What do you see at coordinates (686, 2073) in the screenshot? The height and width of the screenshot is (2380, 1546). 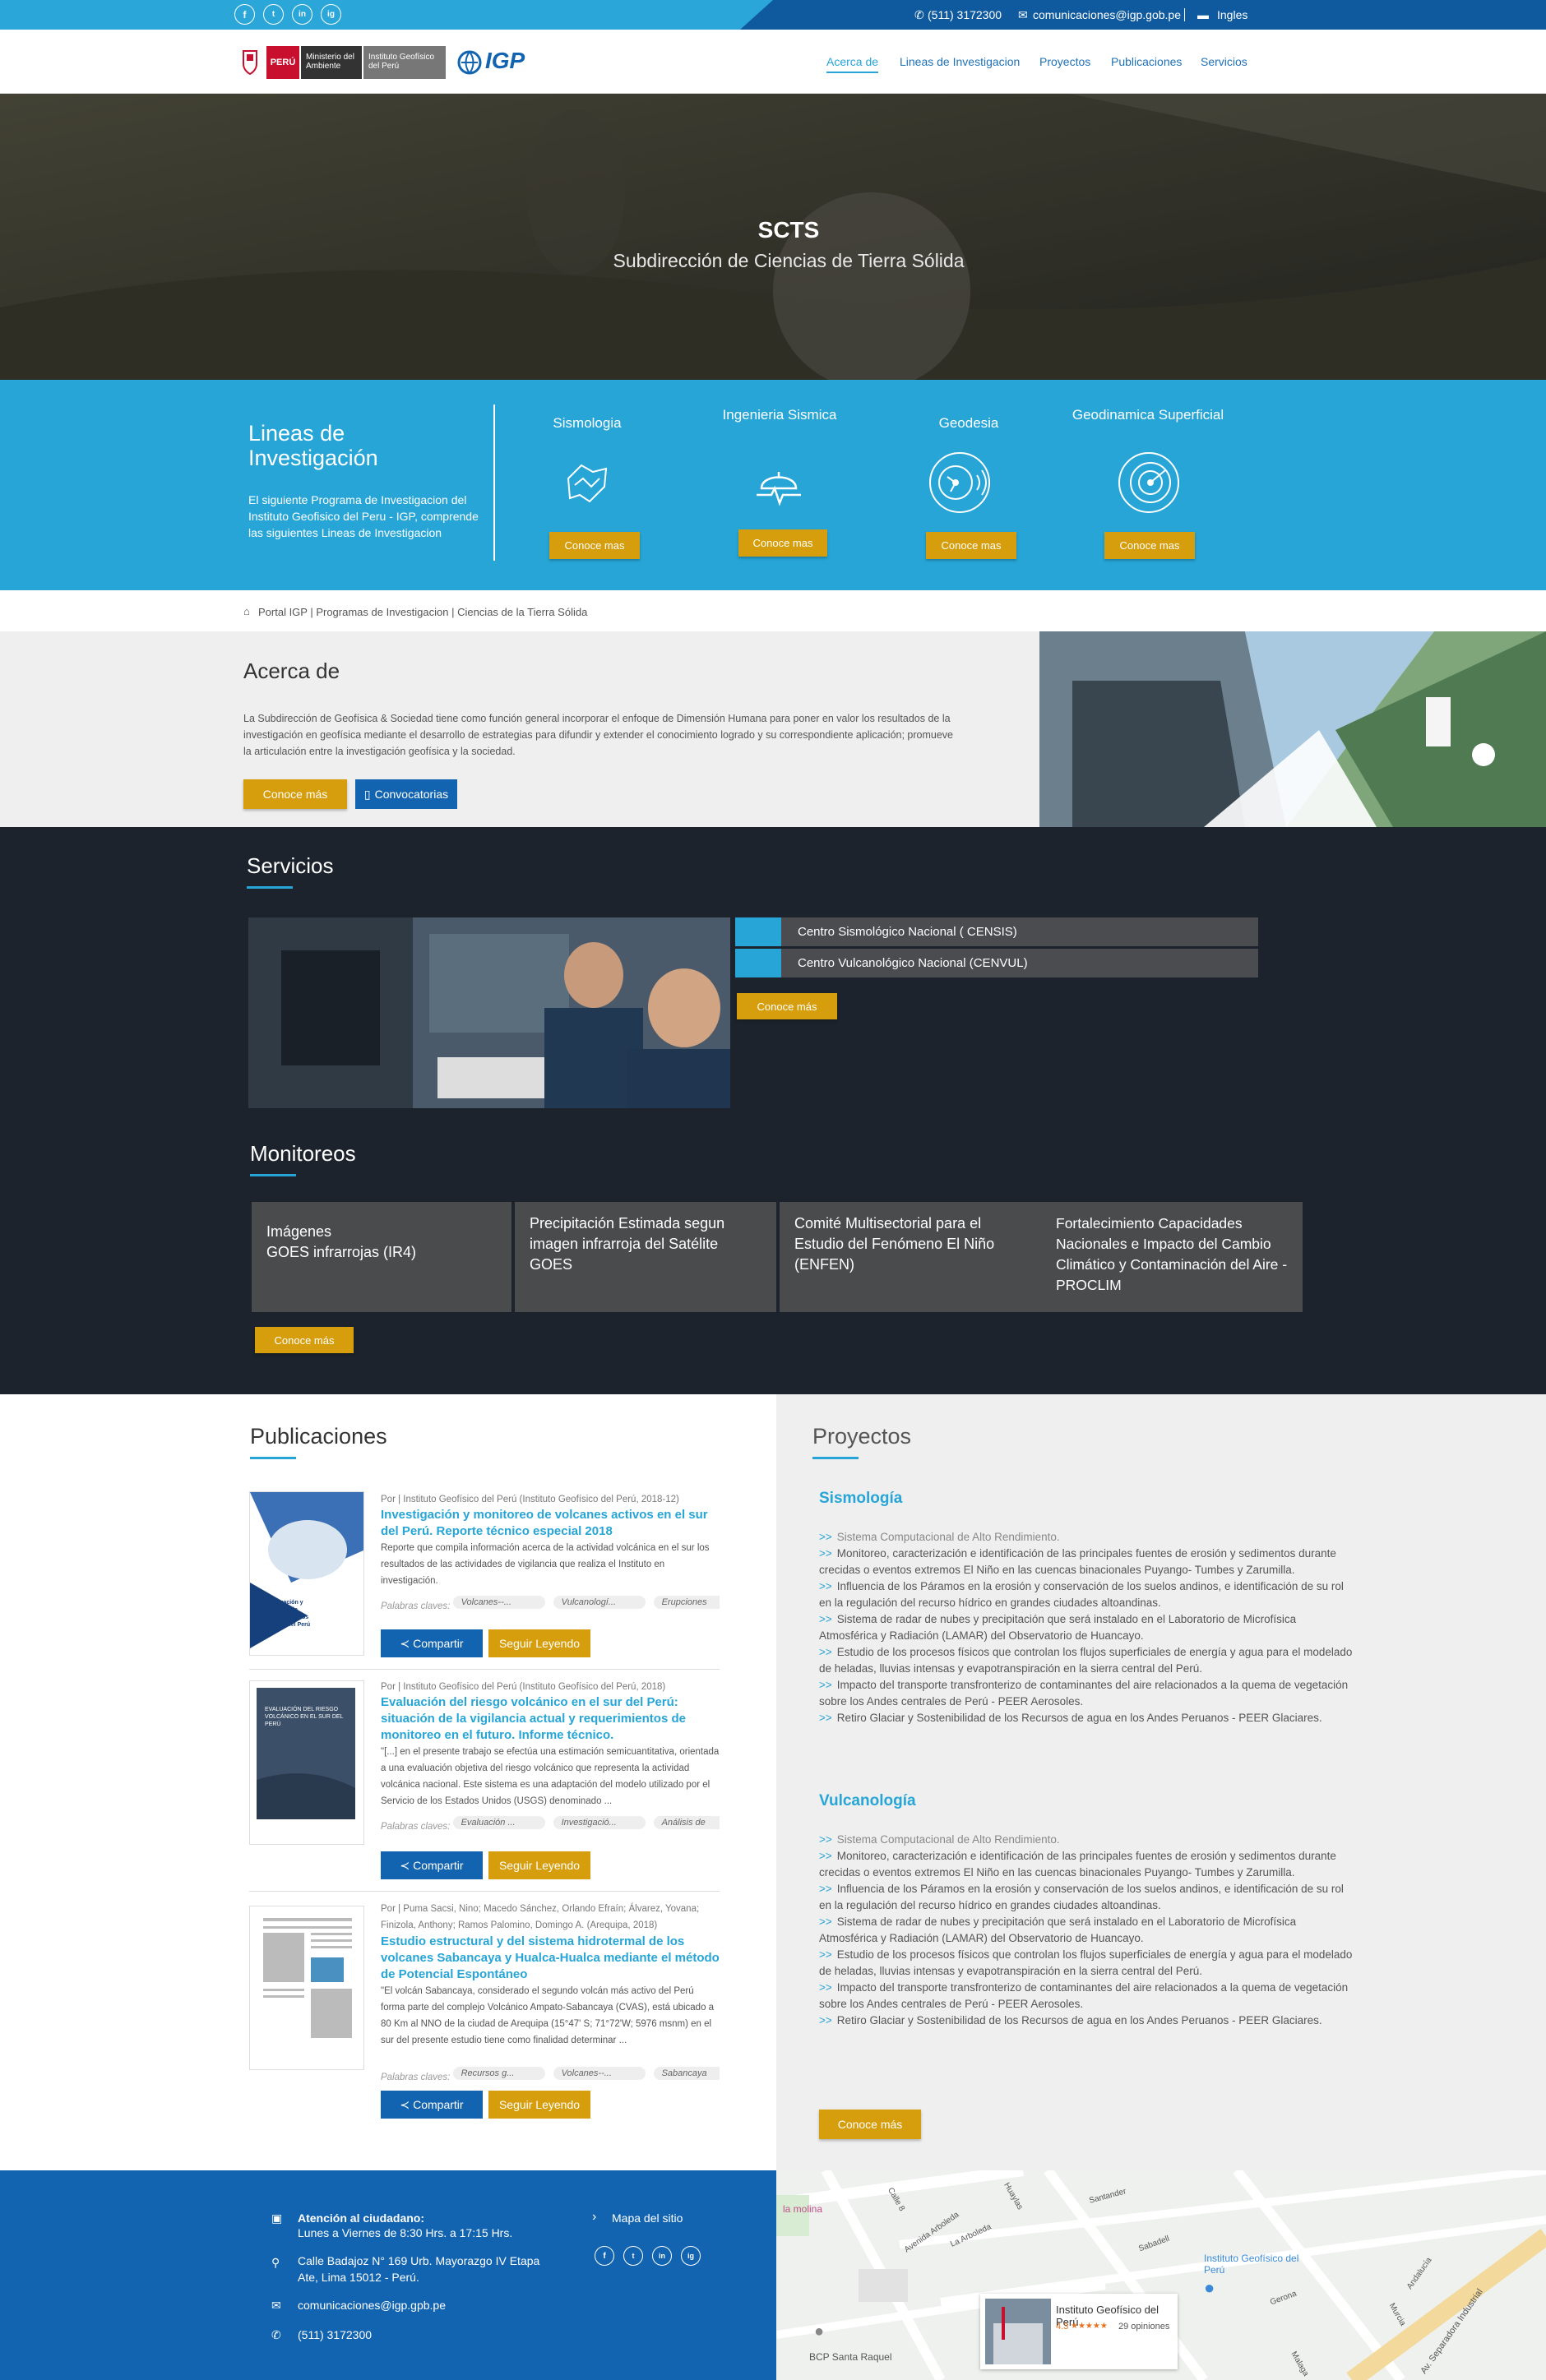 I see `publication-3-tag: Sabancaya` at bounding box center [686, 2073].